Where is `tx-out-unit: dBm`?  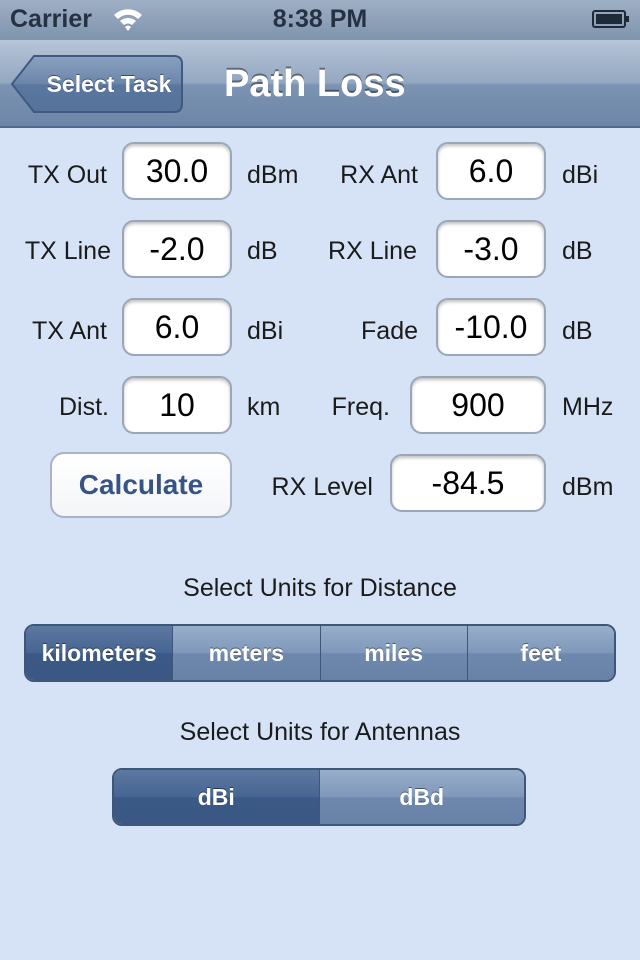 tx-out-unit: dBm is located at coordinates (273, 175).